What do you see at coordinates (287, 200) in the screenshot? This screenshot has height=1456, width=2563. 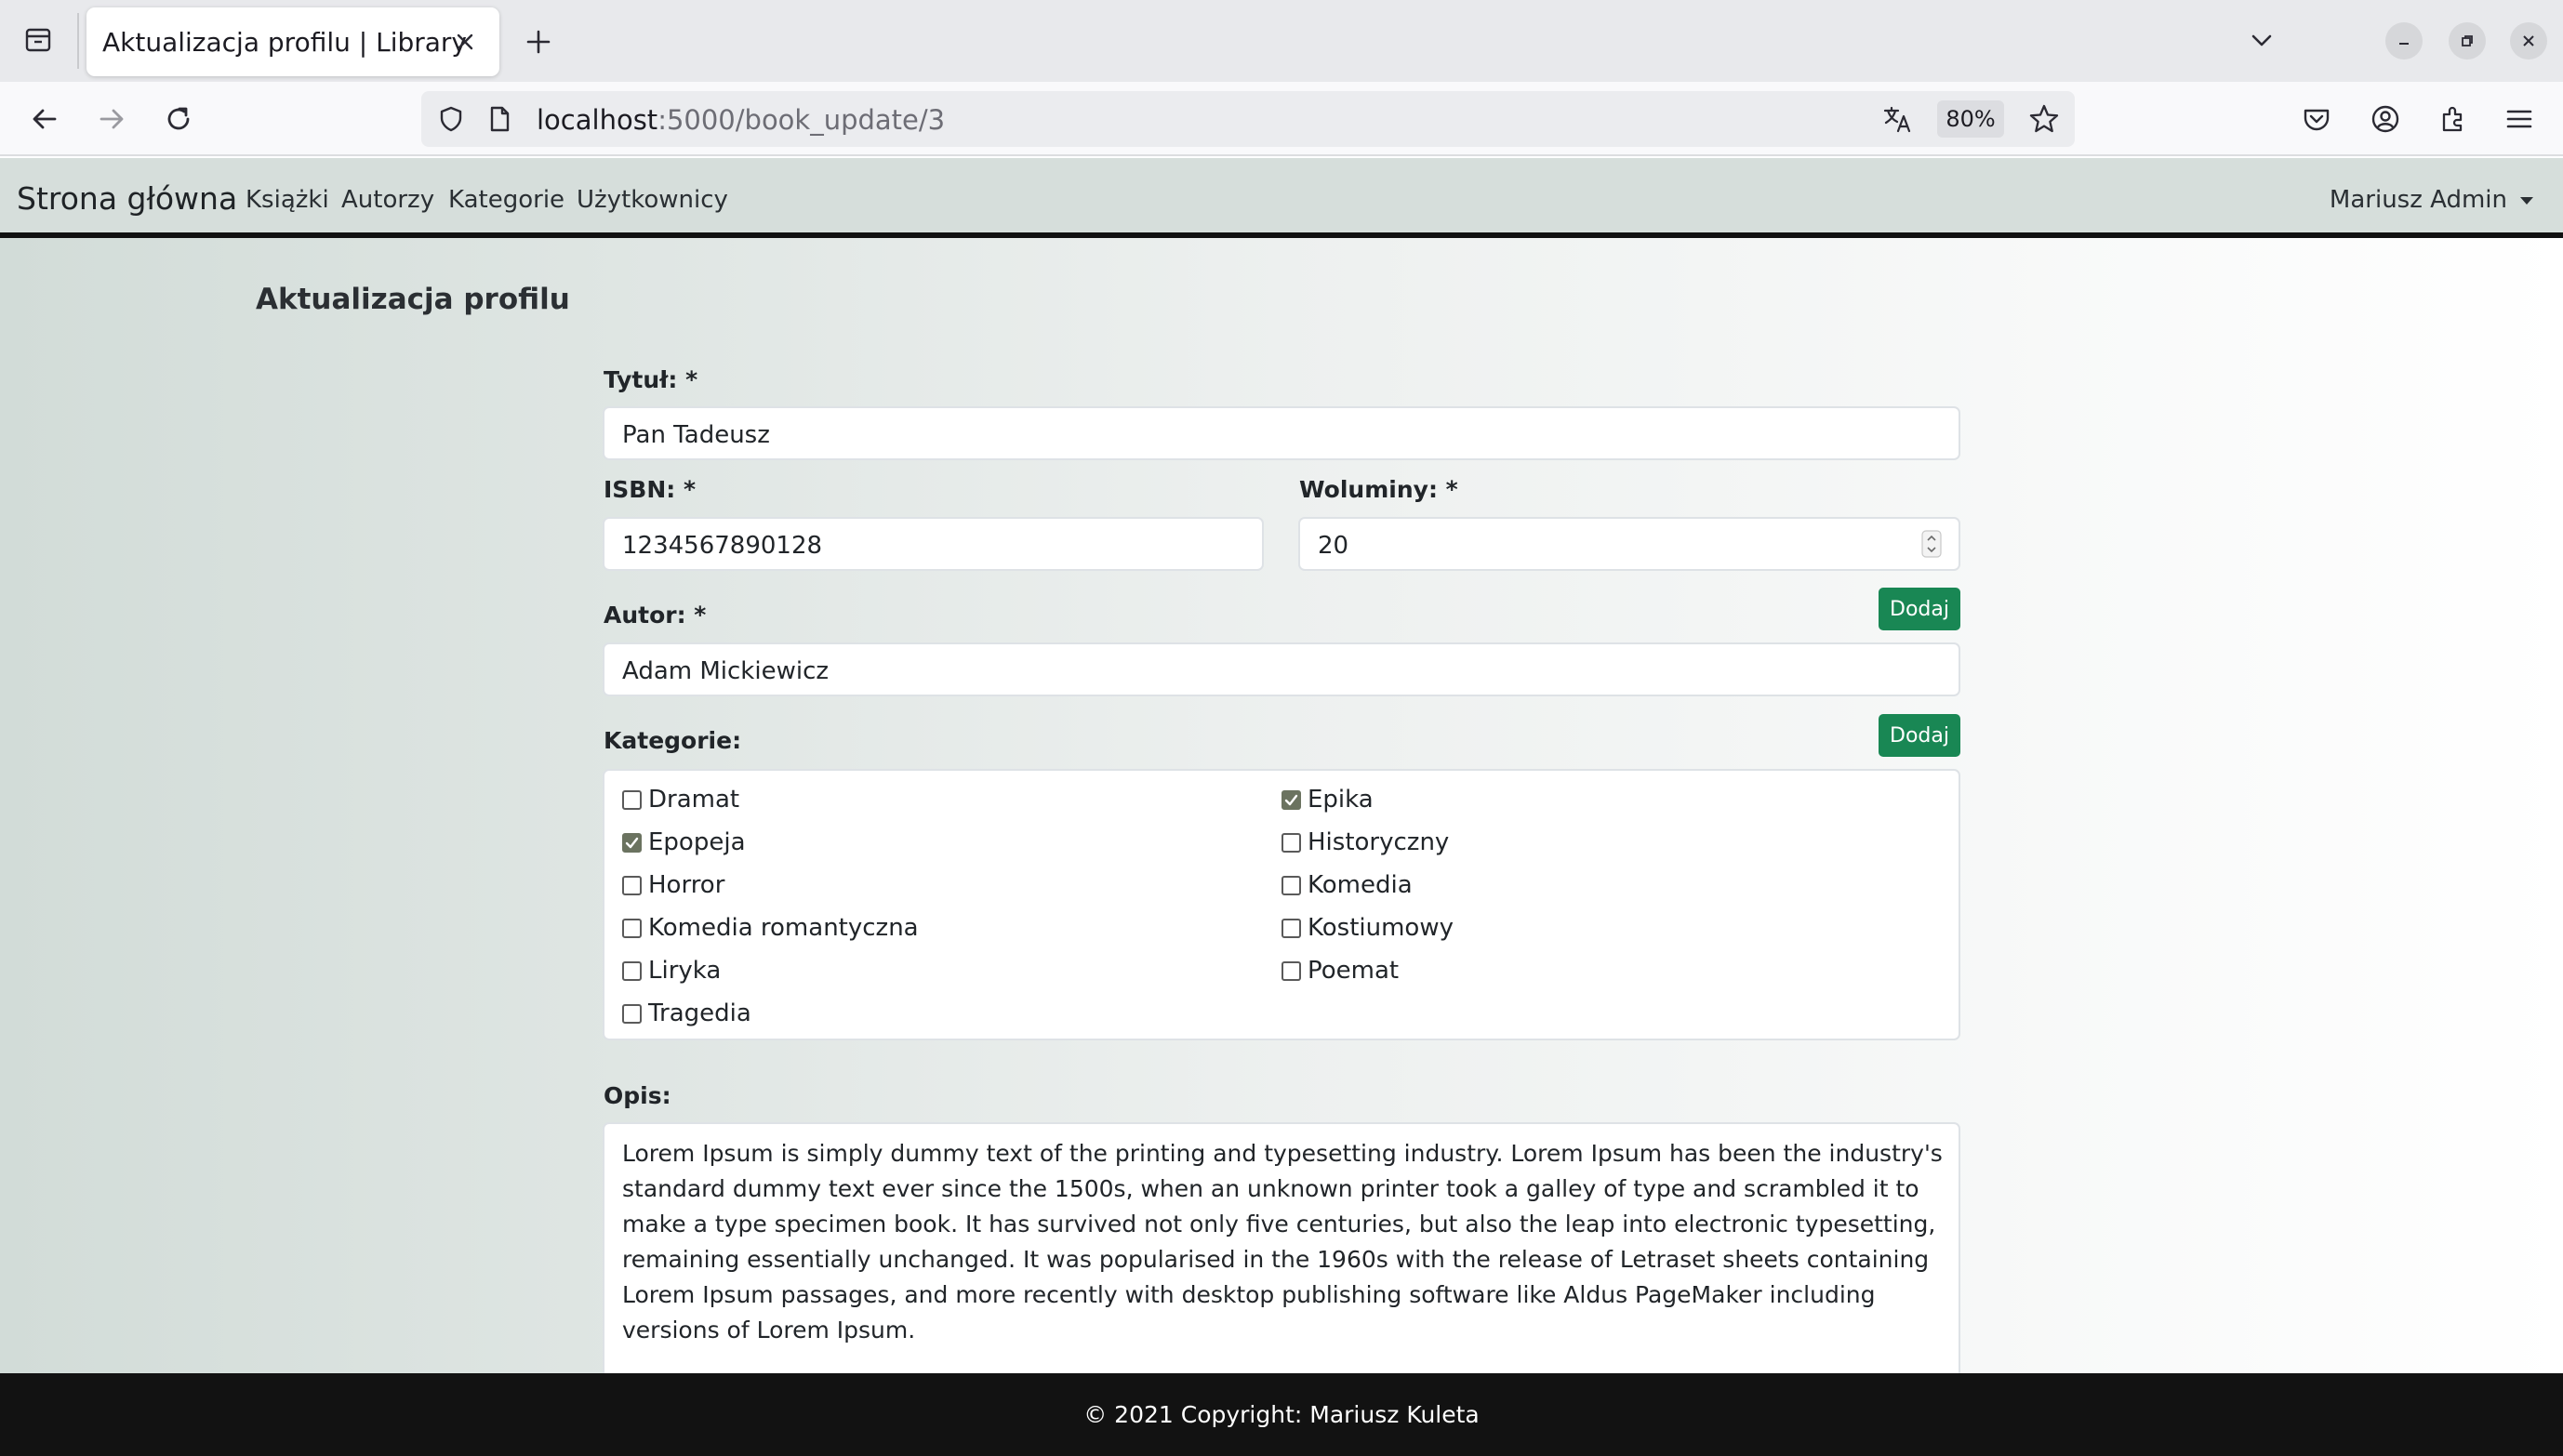 I see `nav-link-books: Książki` at bounding box center [287, 200].